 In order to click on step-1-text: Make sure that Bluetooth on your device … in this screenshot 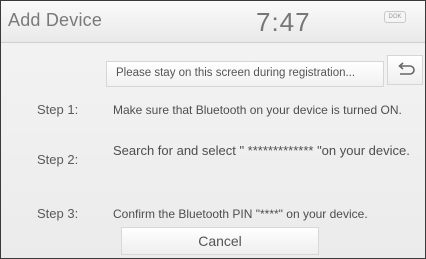, I will do `click(257, 110)`.